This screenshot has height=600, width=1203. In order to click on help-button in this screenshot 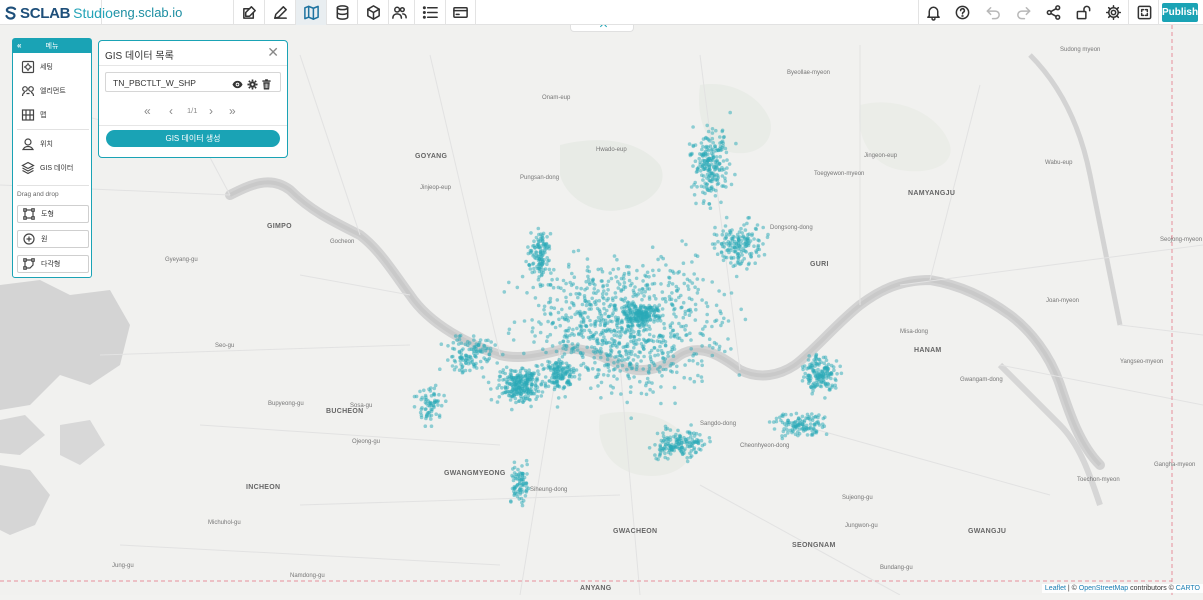, I will do `click(962, 12)`.